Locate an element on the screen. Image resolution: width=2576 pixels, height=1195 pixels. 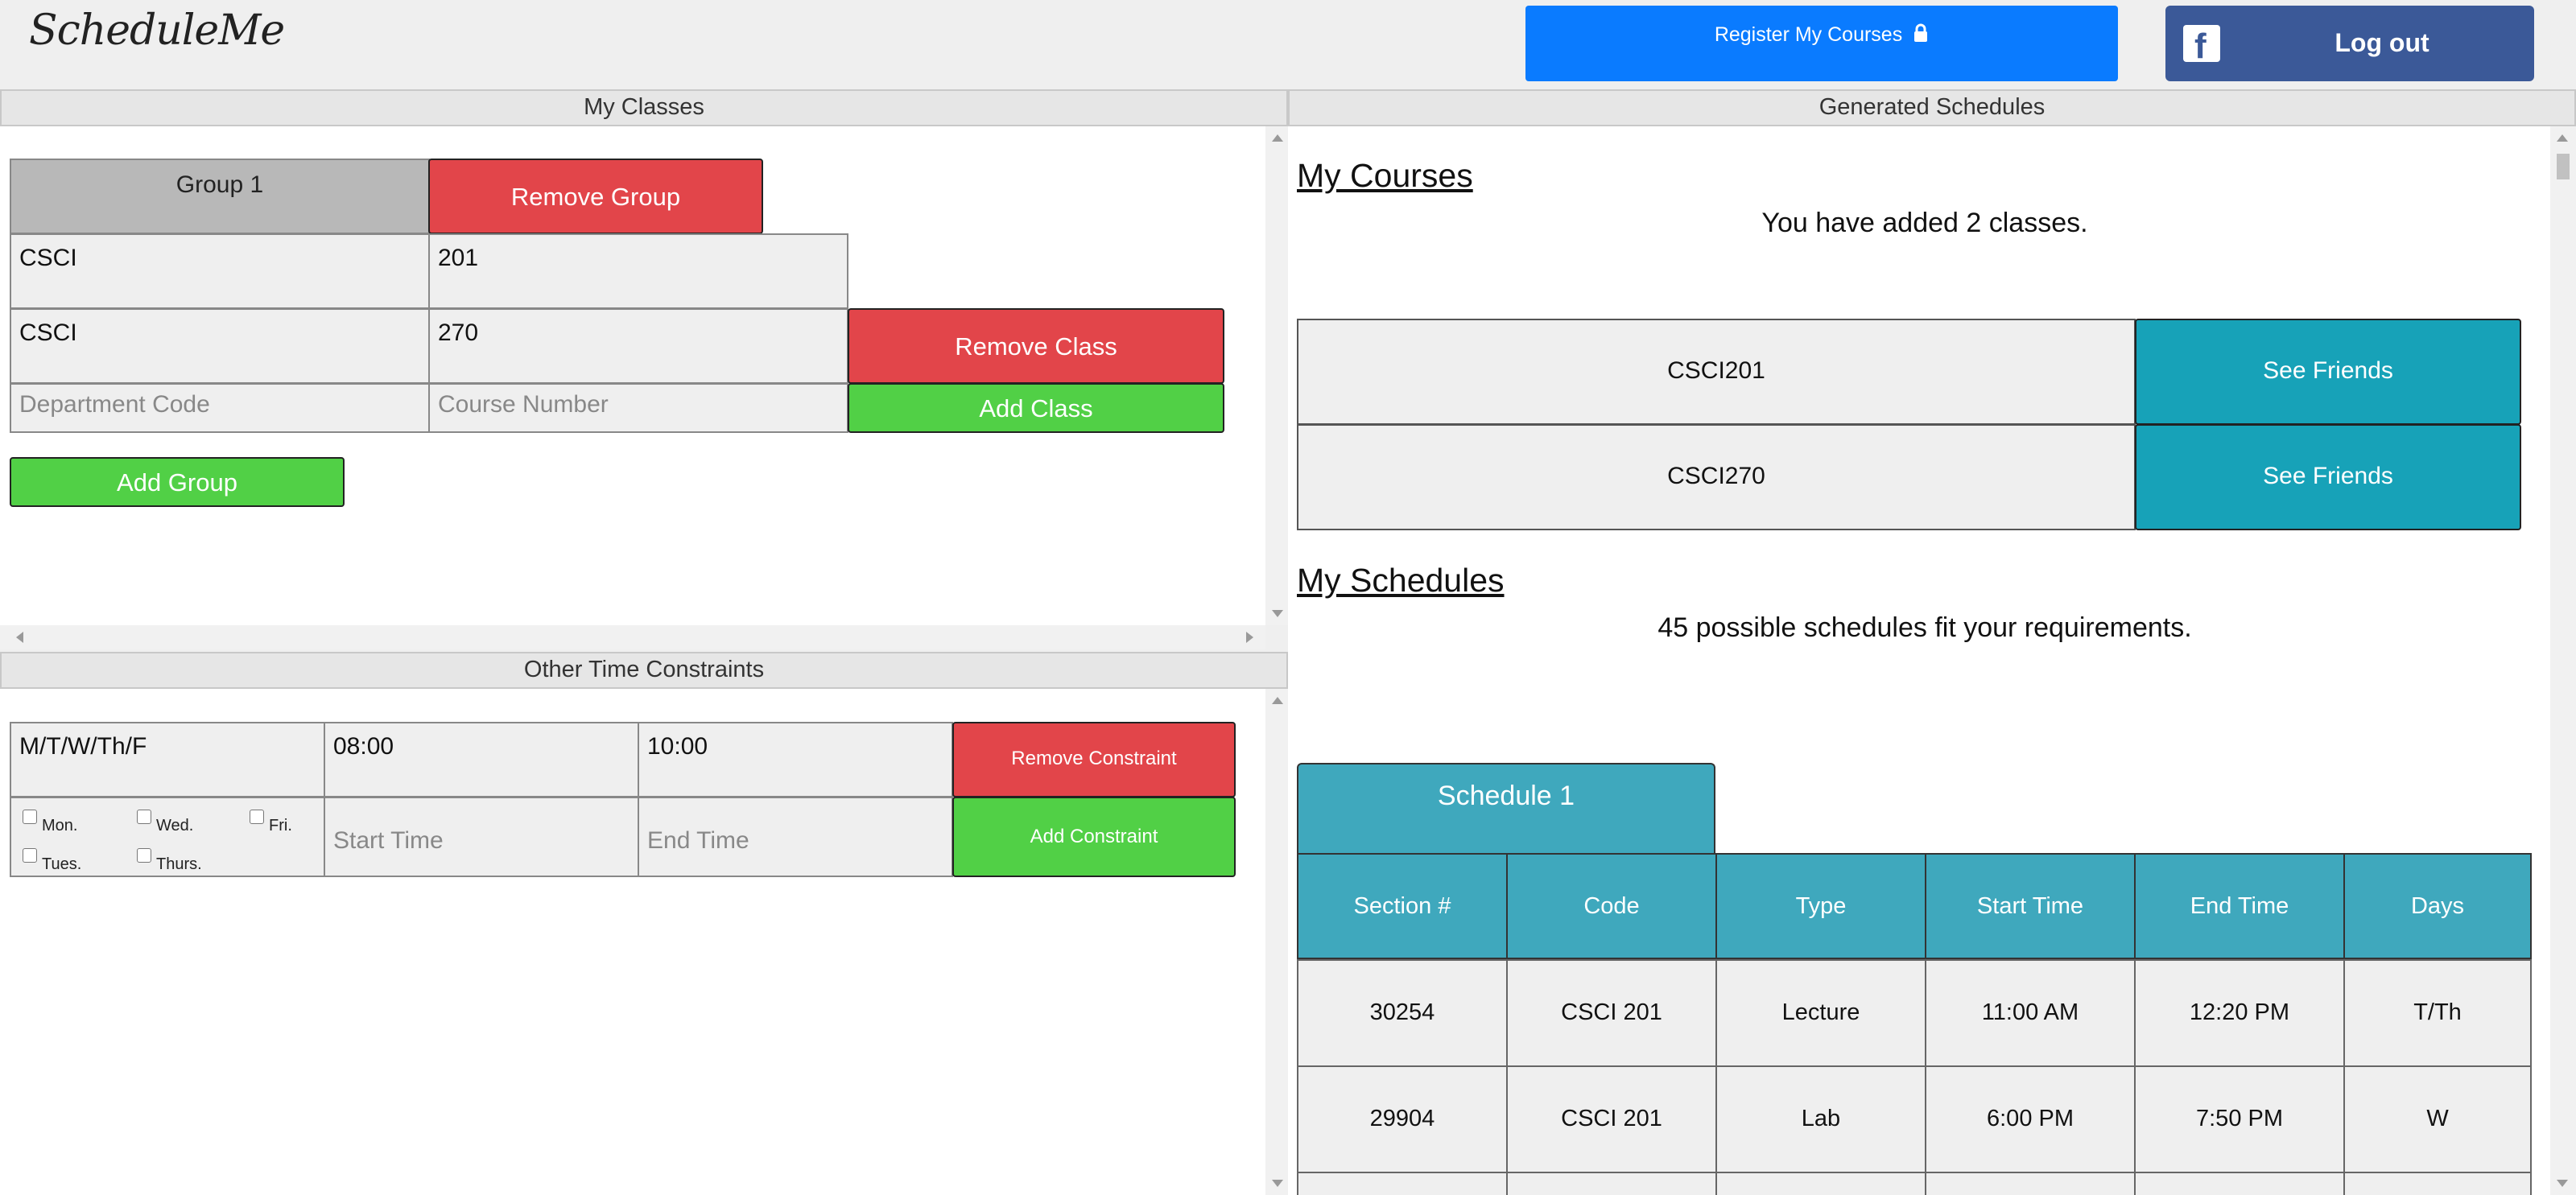
course-number-input: Course Number is located at coordinates (638, 408).